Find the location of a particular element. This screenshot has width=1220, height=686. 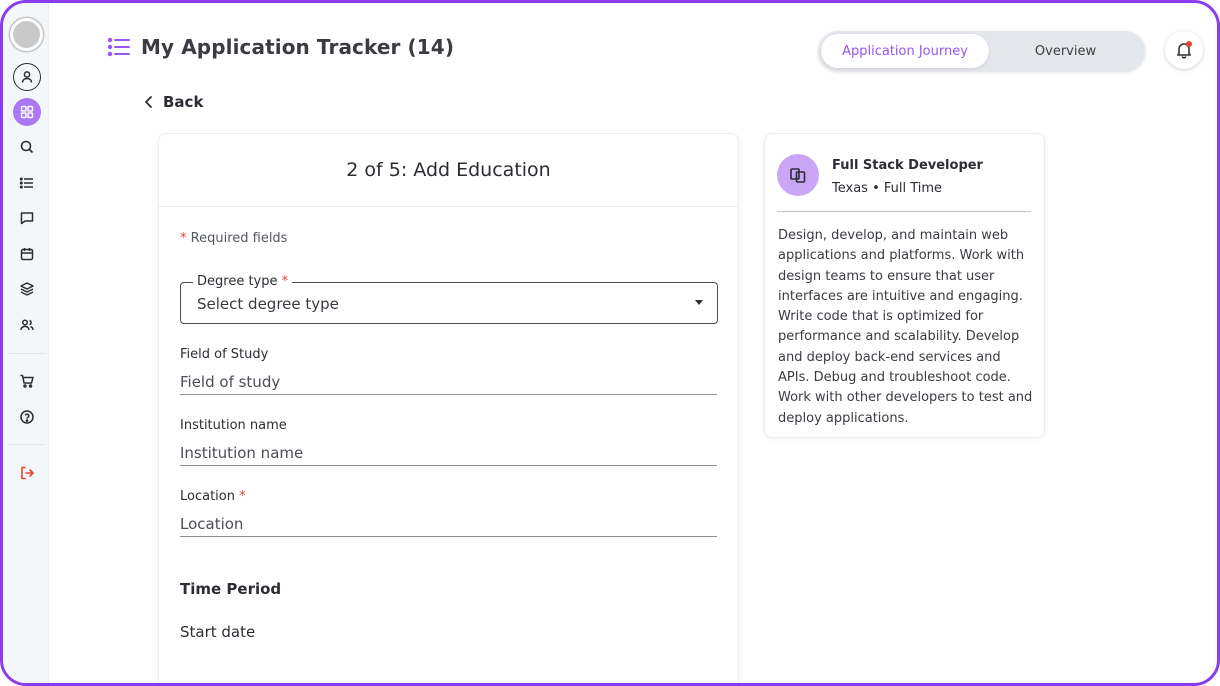

sidebar-item-calendar is located at coordinates (27, 254).